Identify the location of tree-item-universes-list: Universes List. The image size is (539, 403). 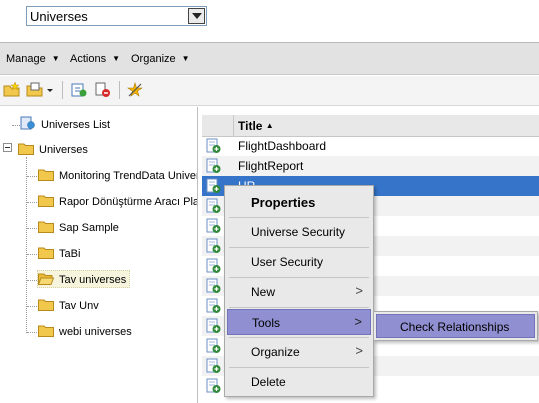
(65, 125).